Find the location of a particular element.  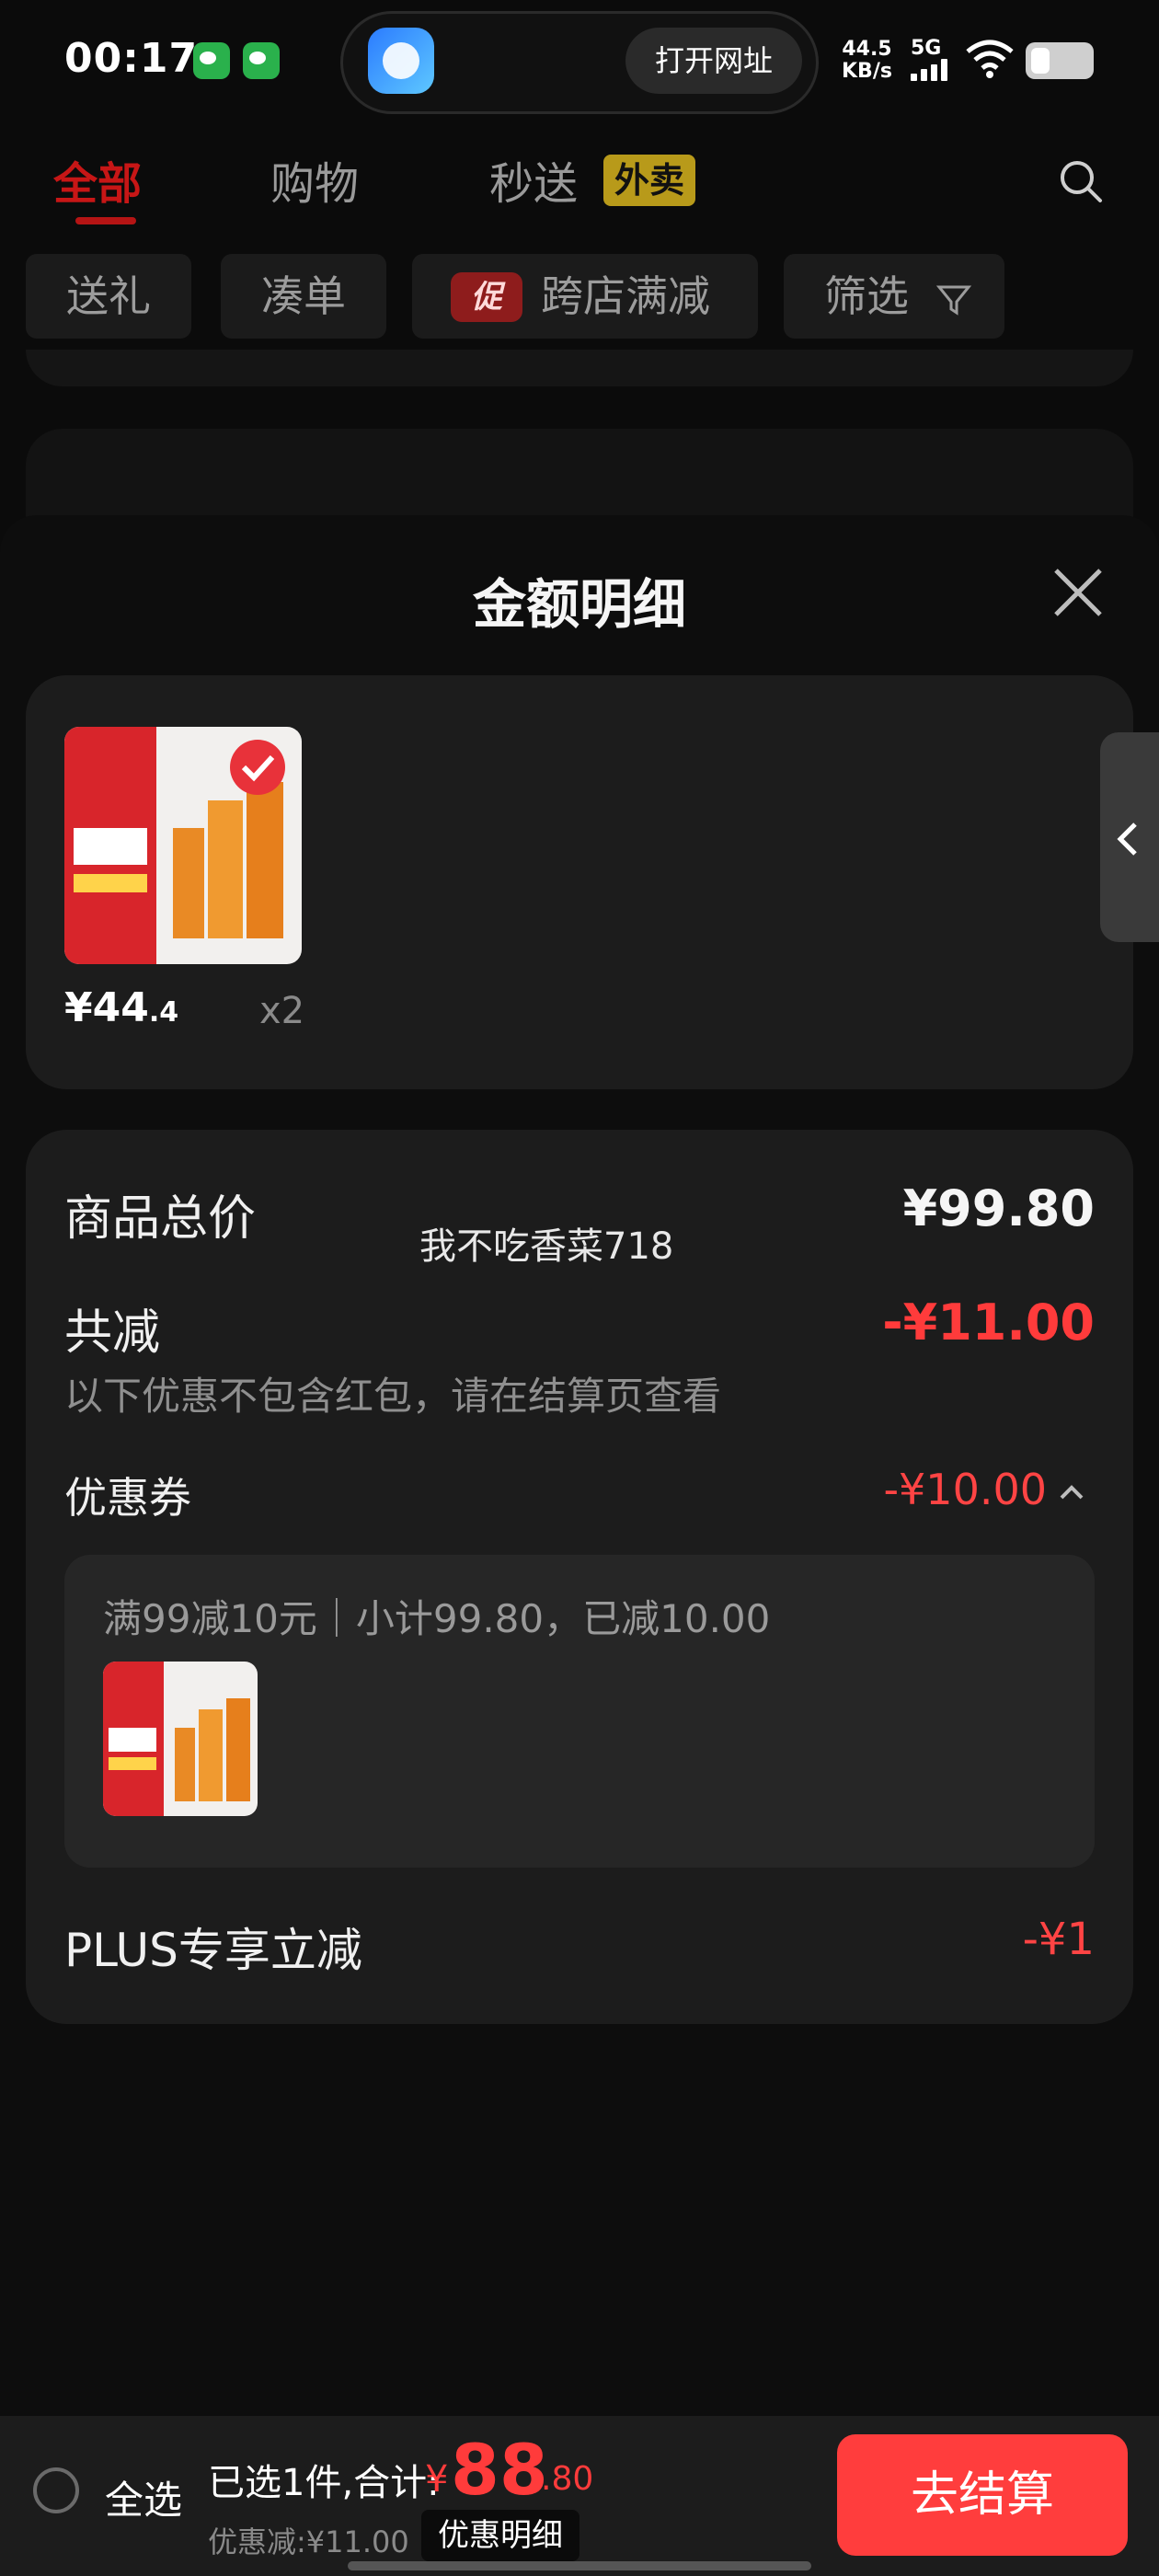

reduce-note: 以下优惠不包含红包，请在结算页查看 is located at coordinates (393, 1396).